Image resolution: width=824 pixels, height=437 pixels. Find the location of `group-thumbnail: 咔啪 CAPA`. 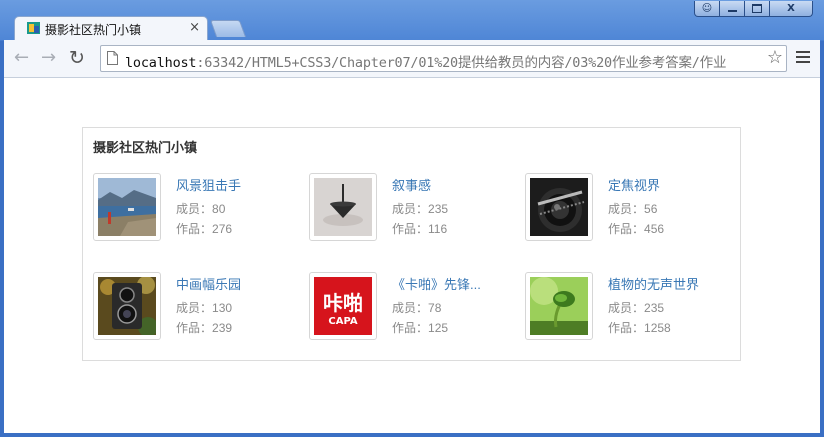

group-thumbnail: 咔啪 CAPA is located at coordinates (343, 306).